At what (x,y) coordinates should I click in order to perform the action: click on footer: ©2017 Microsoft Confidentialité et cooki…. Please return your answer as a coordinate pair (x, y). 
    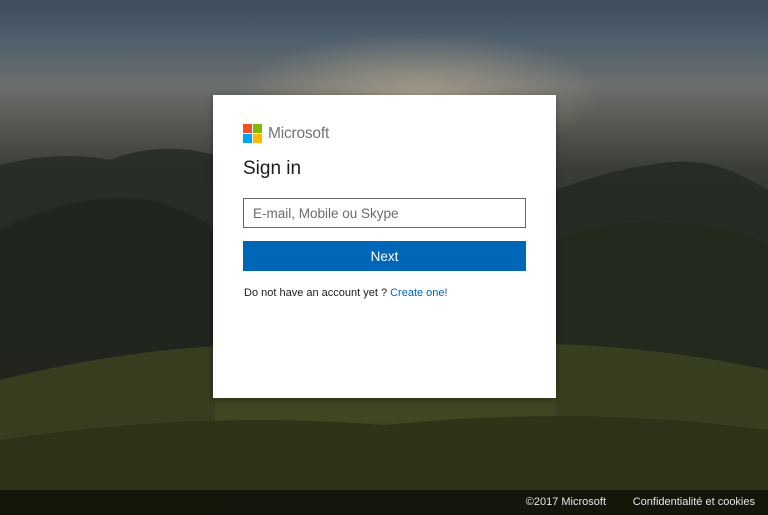
    Looking at the image, I should click on (384, 502).